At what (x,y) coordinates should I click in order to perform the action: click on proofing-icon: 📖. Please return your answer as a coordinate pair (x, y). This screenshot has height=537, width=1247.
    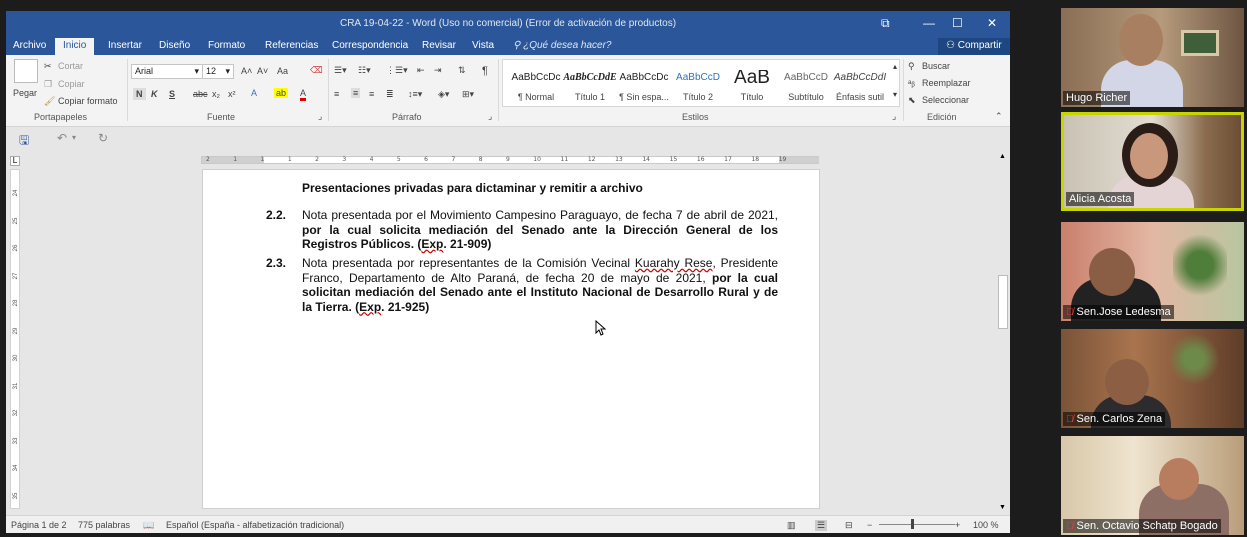
    Looking at the image, I should click on (148, 525).